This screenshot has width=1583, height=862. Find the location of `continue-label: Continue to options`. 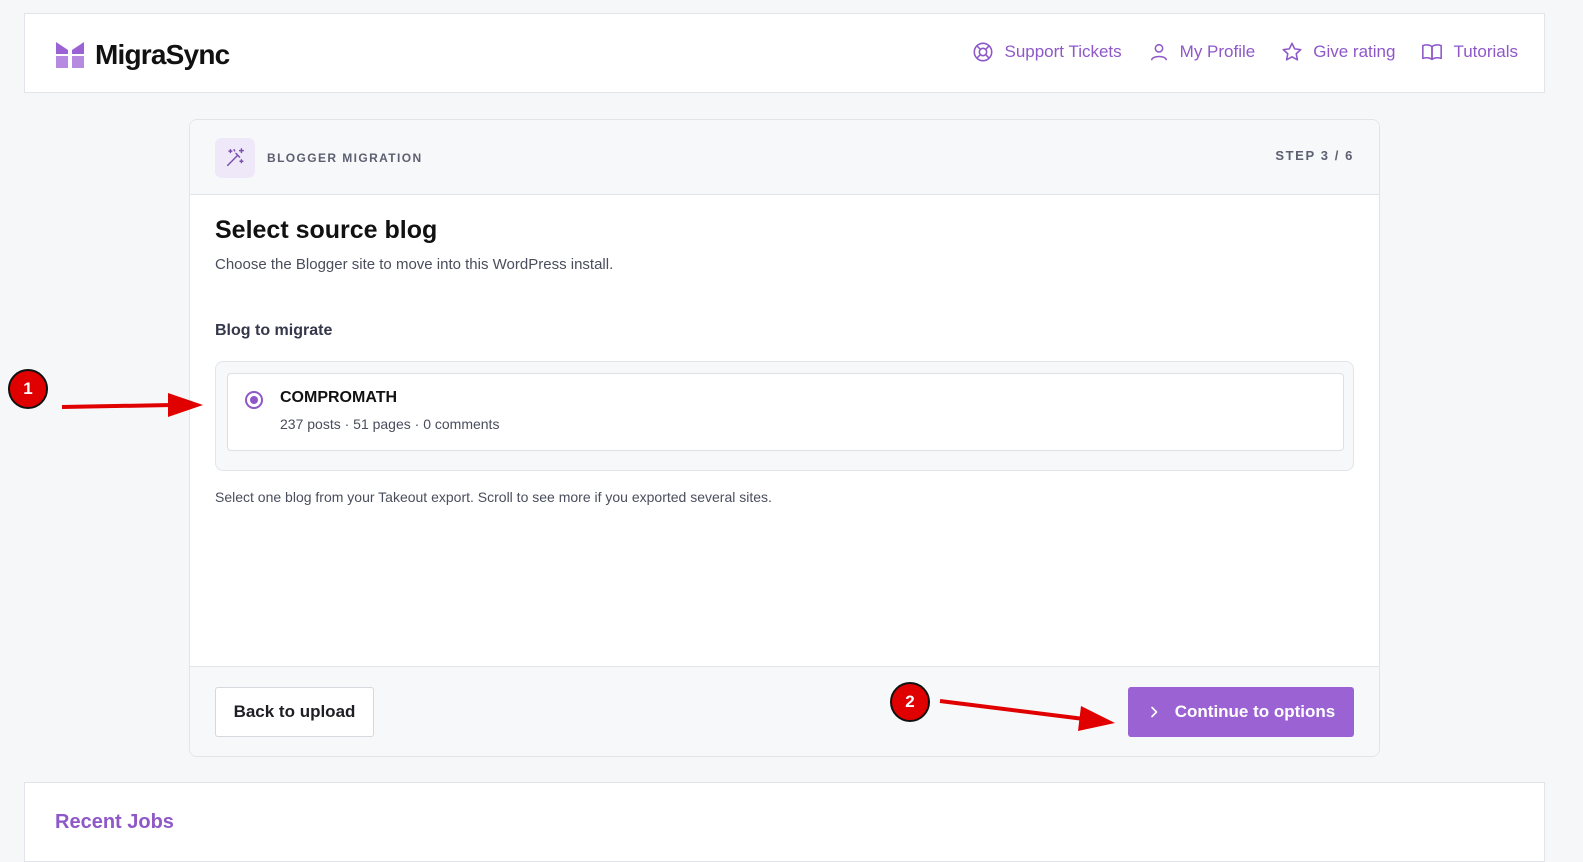

continue-label: Continue to options is located at coordinates (1255, 711).